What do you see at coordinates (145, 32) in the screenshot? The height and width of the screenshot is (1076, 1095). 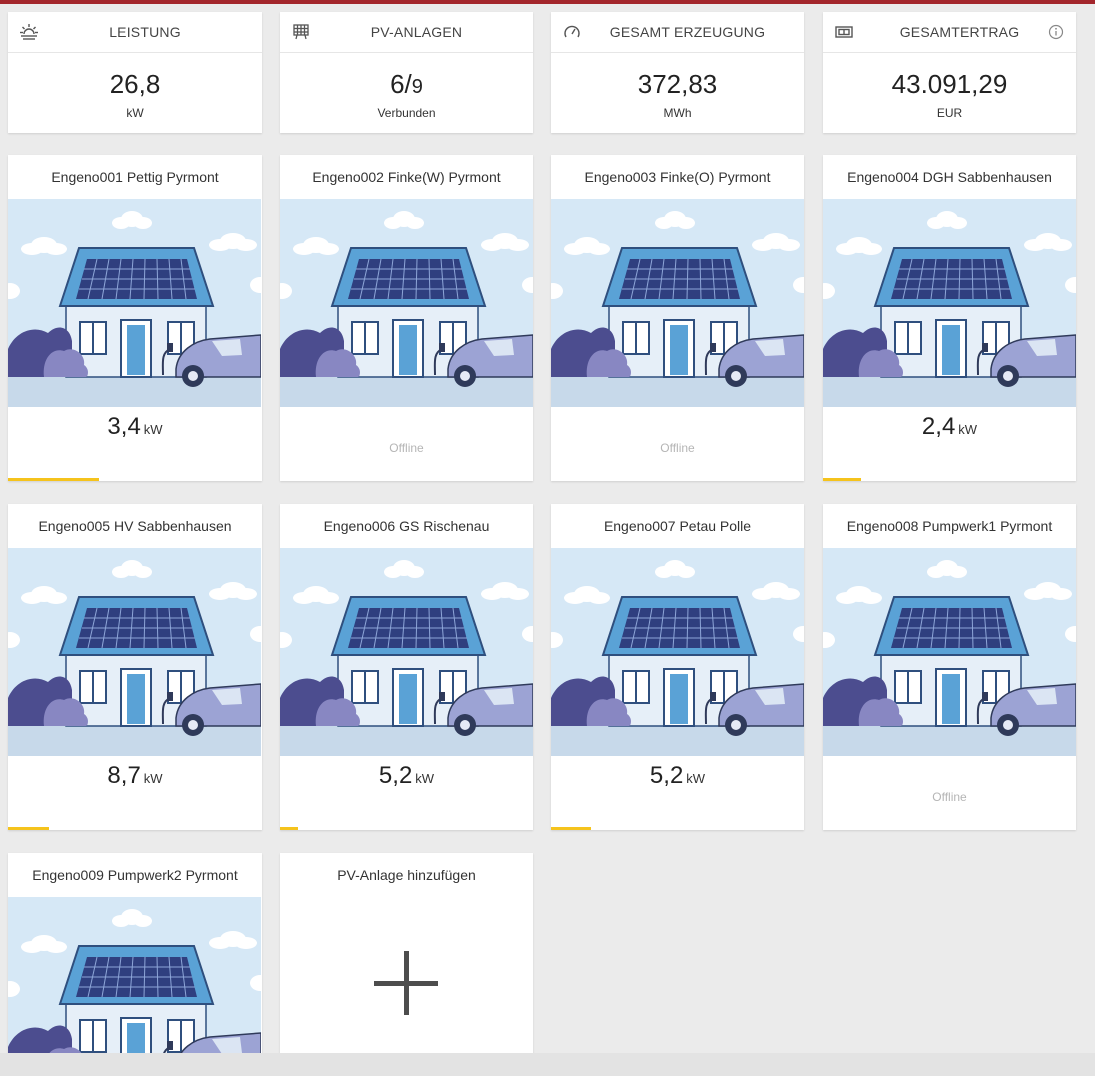 I see `stat-title: LEISTUNG` at bounding box center [145, 32].